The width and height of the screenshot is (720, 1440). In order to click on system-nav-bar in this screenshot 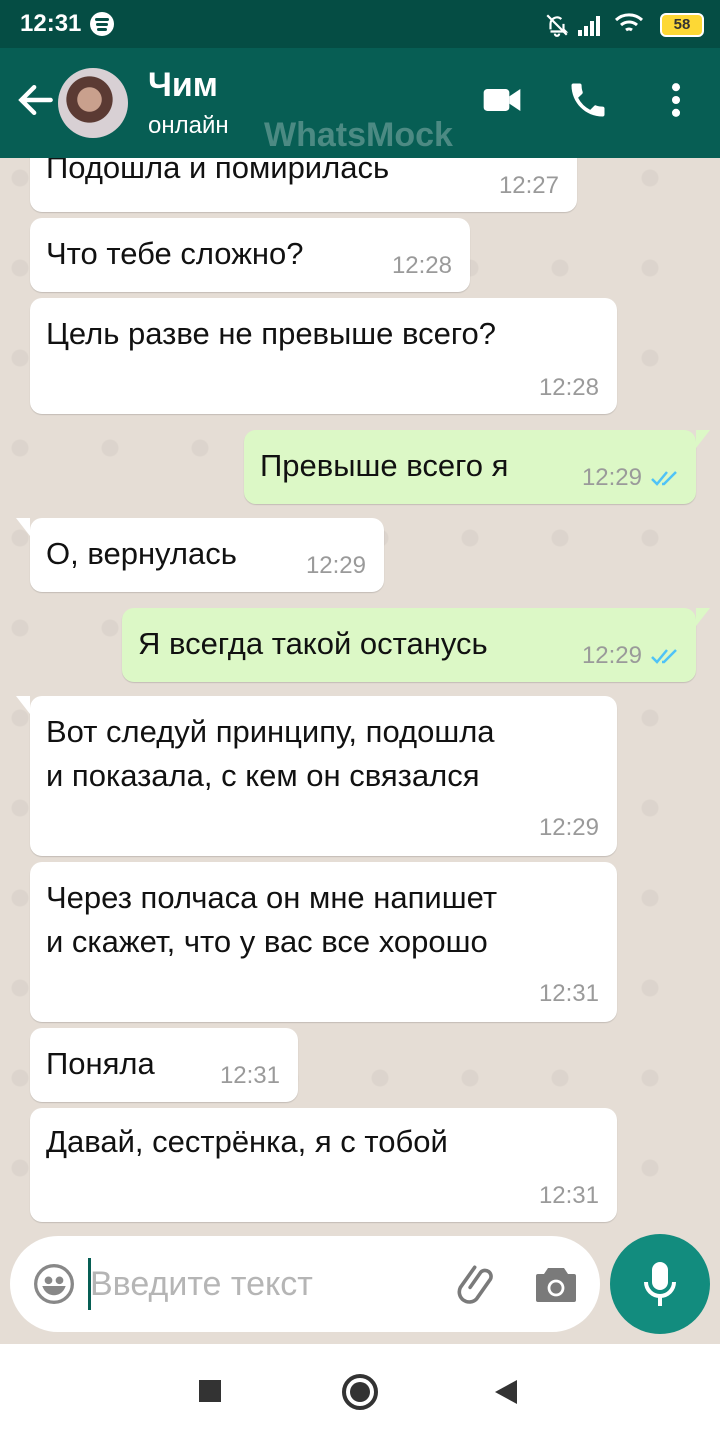, I will do `click(360, 1392)`.